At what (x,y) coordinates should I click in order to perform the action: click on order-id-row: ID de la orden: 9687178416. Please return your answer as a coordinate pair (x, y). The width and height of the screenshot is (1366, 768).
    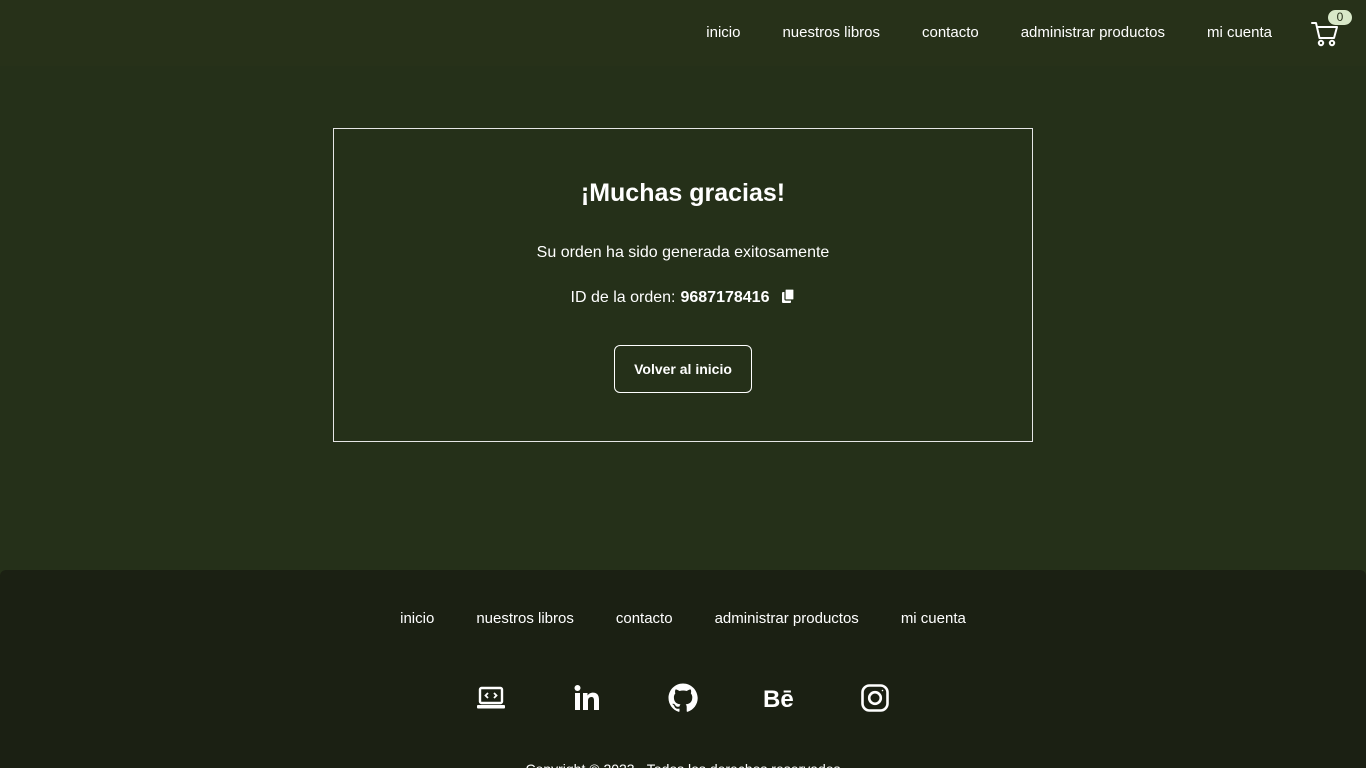
    Looking at the image, I should click on (683, 298).